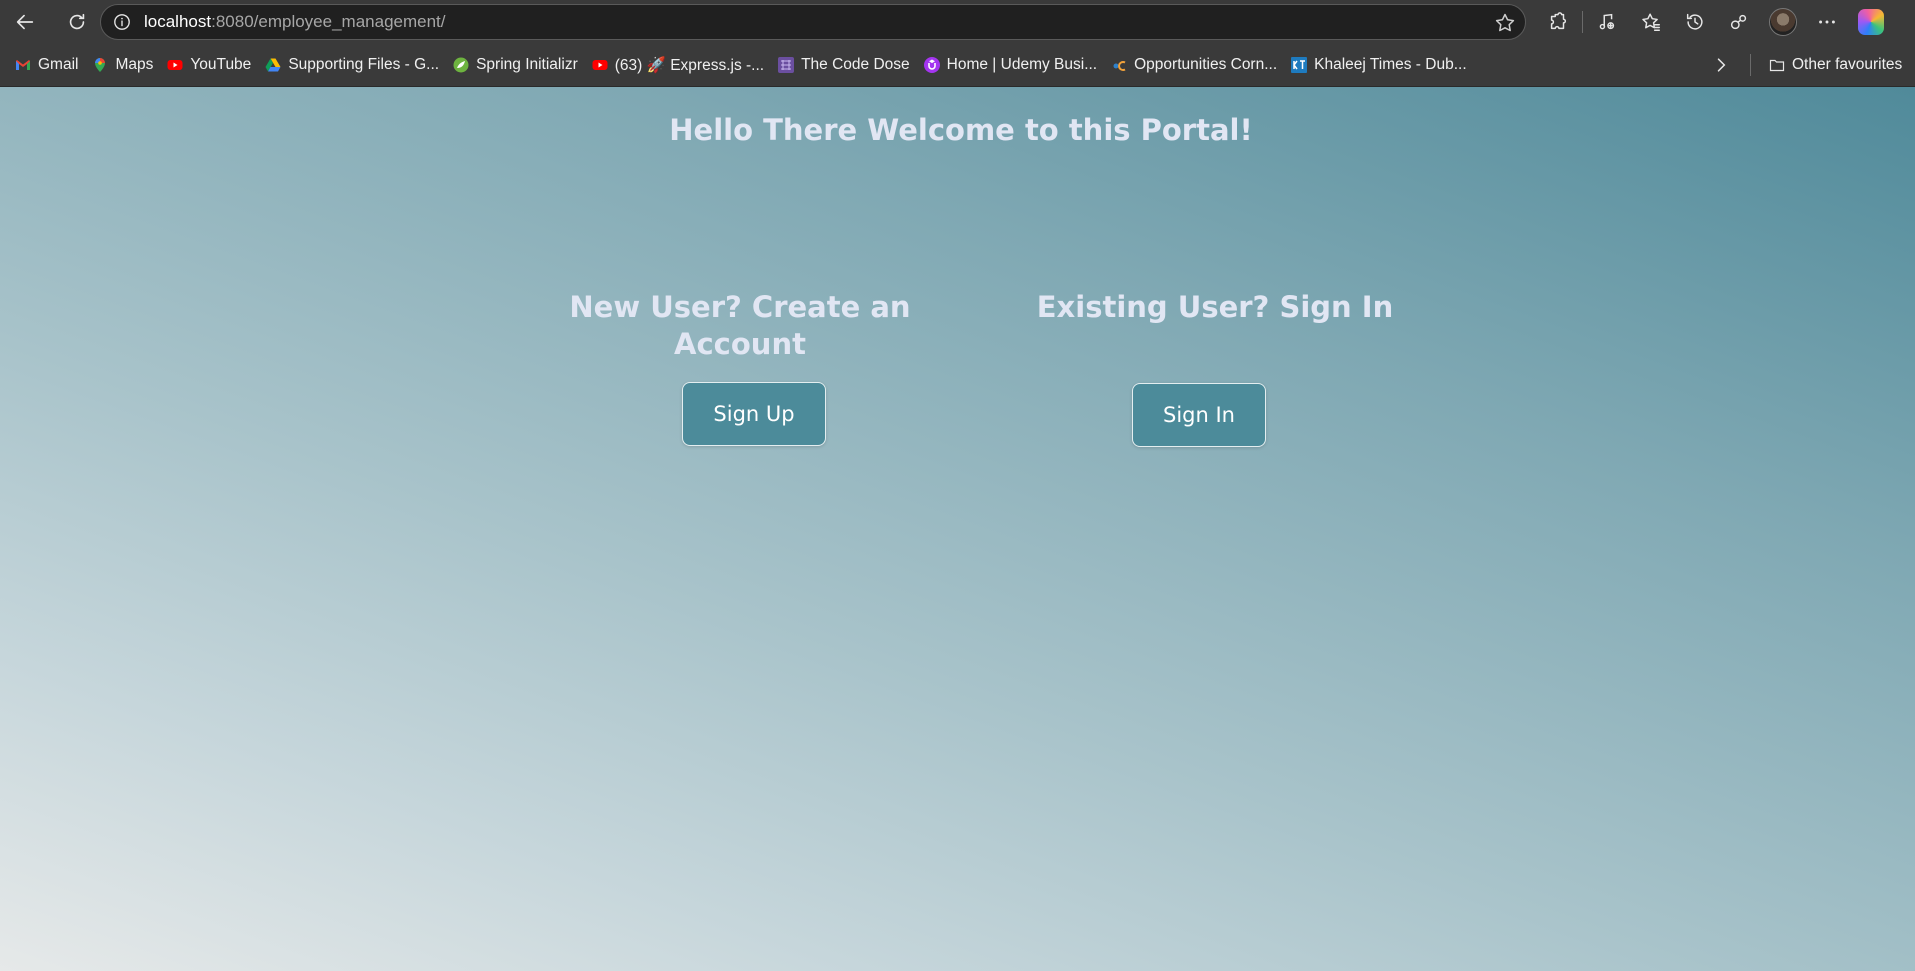 The image size is (1915, 971). What do you see at coordinates (1582, 22) in the screenshot?
I see `toolbar-divider` at bounding box center [1582, 22].